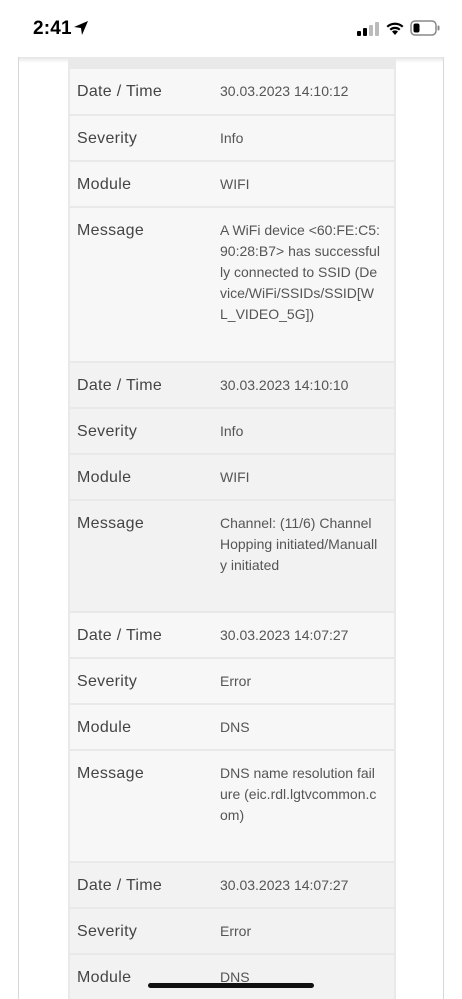 This screenshot has width=462, height=999. What do you see at coordinates (284, 91) in the screenshot?
I see `date-time-value: 30.03.2023 14:10:12` at bounding box center [284, 91].